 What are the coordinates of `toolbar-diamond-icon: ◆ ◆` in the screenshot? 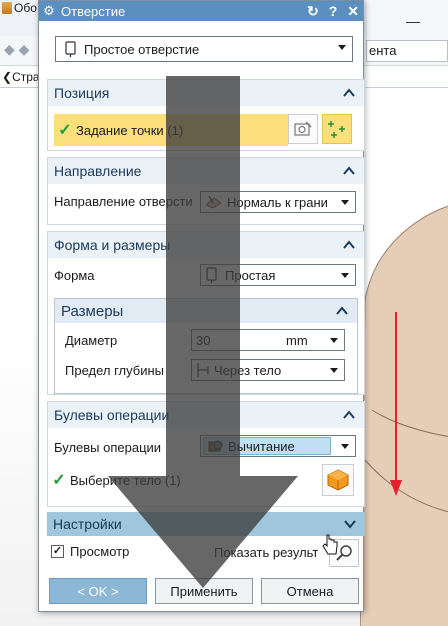 It's located at (18, 51).